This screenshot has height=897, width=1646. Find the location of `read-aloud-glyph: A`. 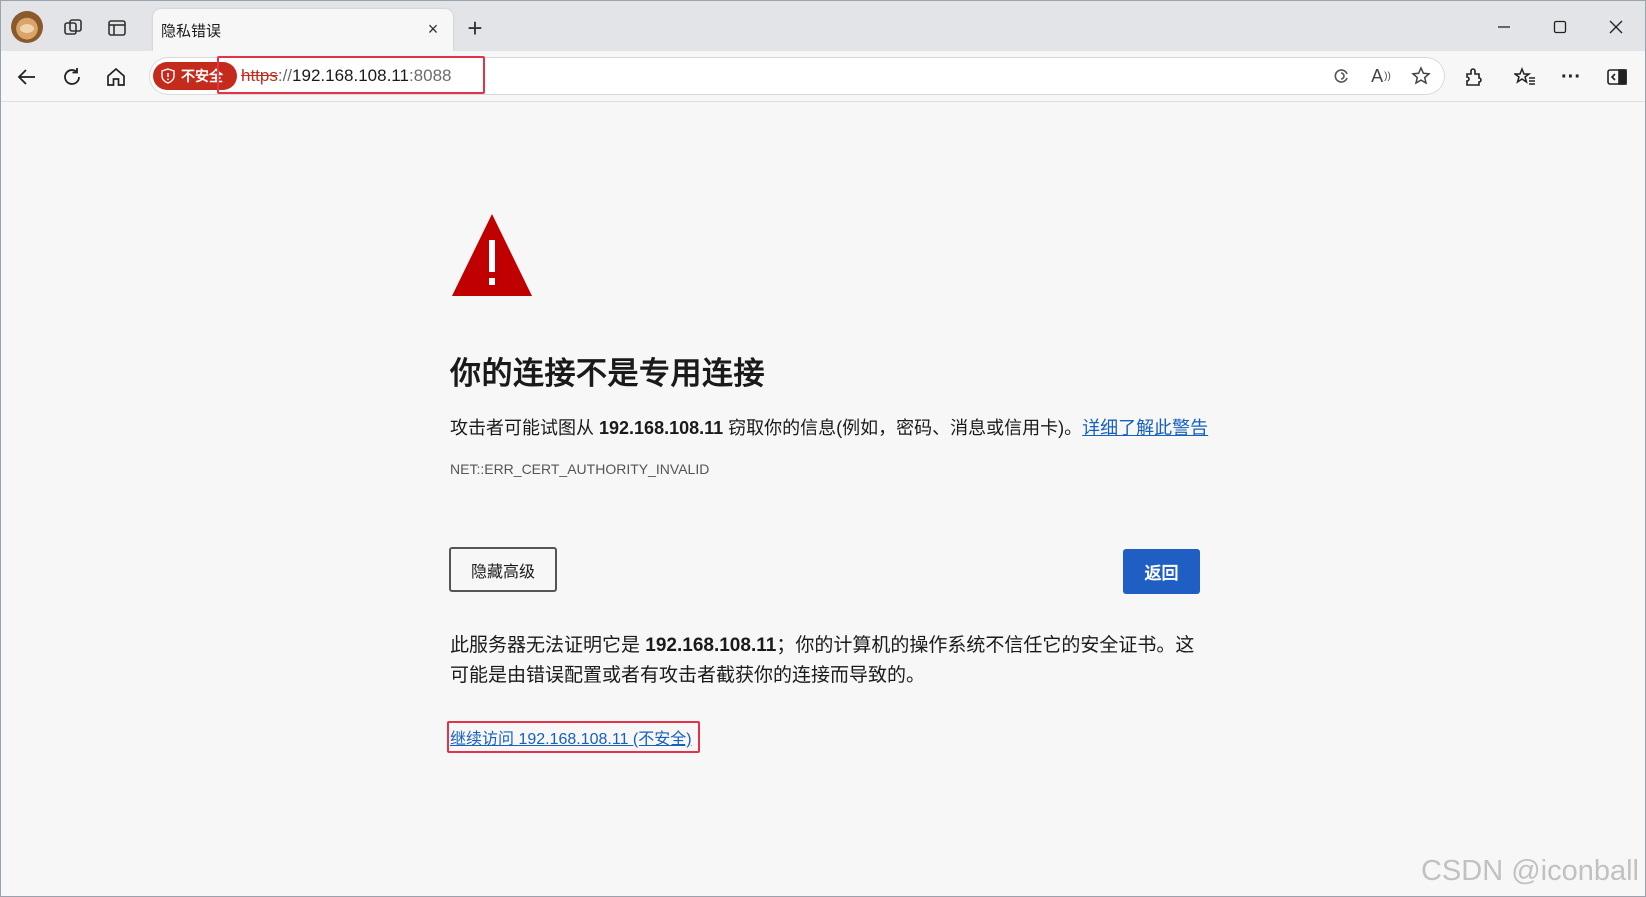

read-aloud-glyph: A is located at coordinates (1377, 75).